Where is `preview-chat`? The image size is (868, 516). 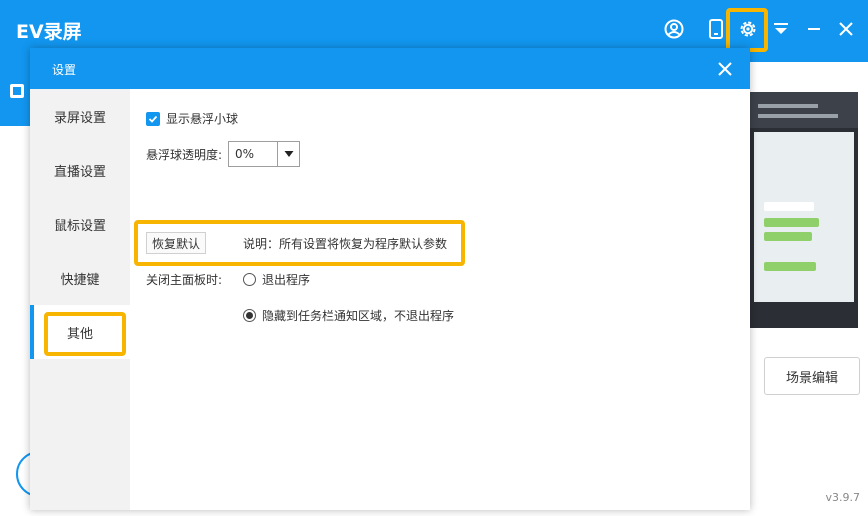 preview-chat is located at coordinates (804, 217).